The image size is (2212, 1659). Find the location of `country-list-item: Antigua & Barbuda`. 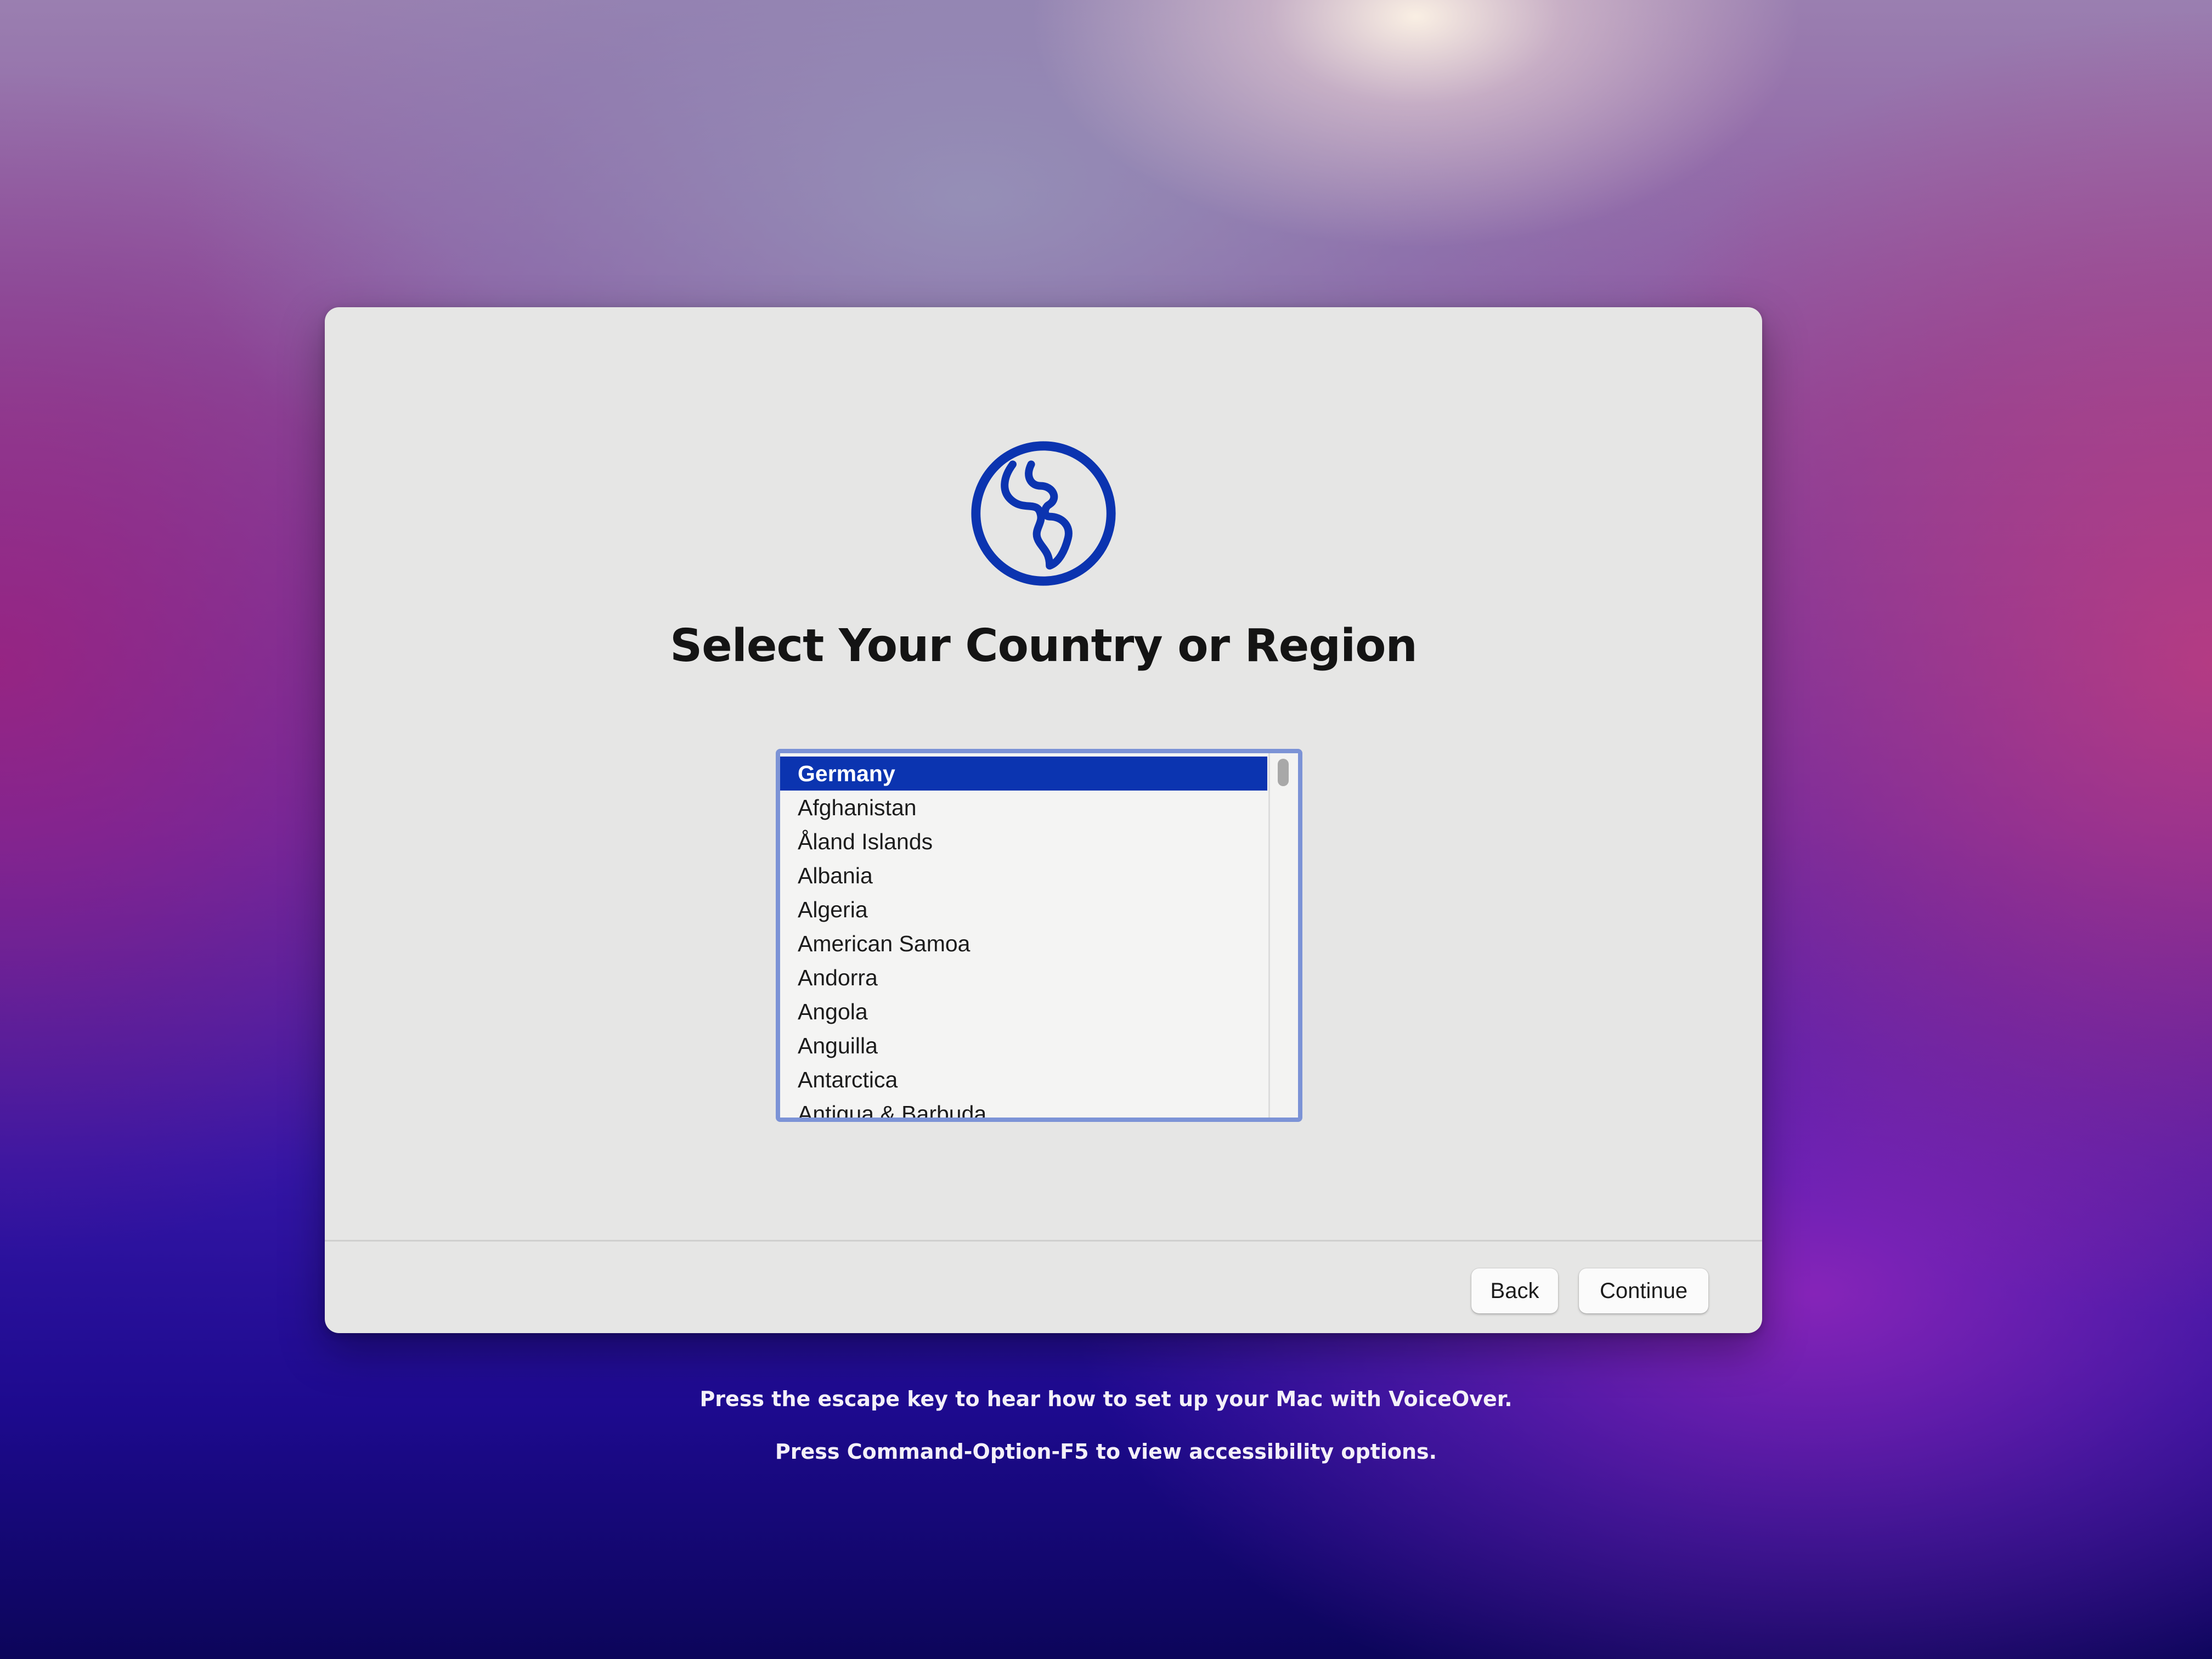

country-list-item: Antigua & Barbuda is located at coordinates (1024, 1108).